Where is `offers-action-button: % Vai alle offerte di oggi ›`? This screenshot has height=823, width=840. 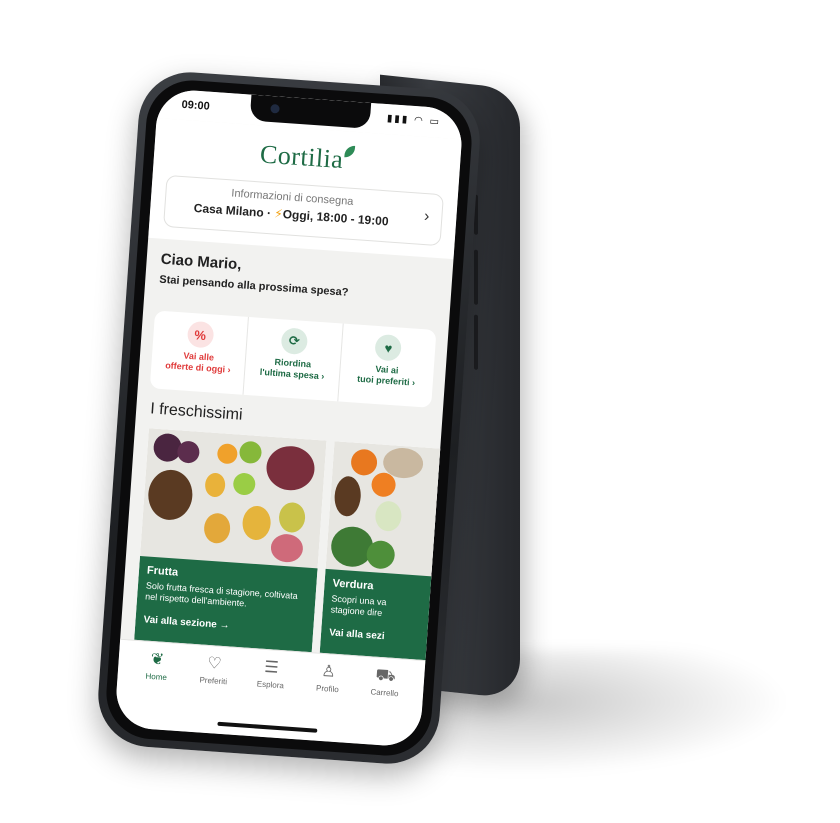
offers-action-button: % Vai alle offerte di oggi › is located at coordinates (199, 352).